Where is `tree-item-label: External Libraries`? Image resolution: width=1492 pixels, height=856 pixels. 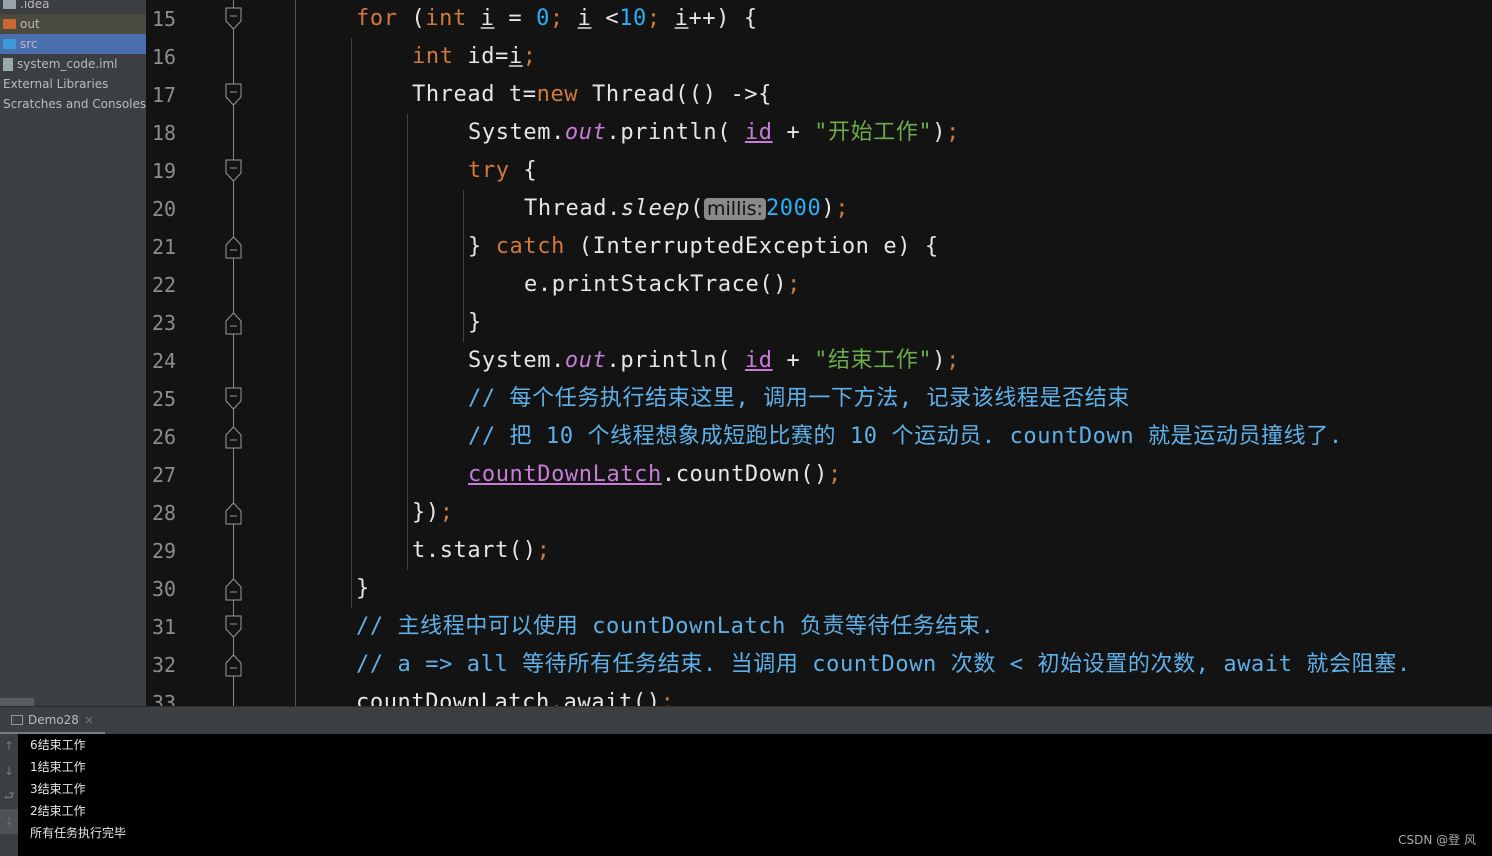 tree-item-label: External Libraries is located at coordinates (56, 84).